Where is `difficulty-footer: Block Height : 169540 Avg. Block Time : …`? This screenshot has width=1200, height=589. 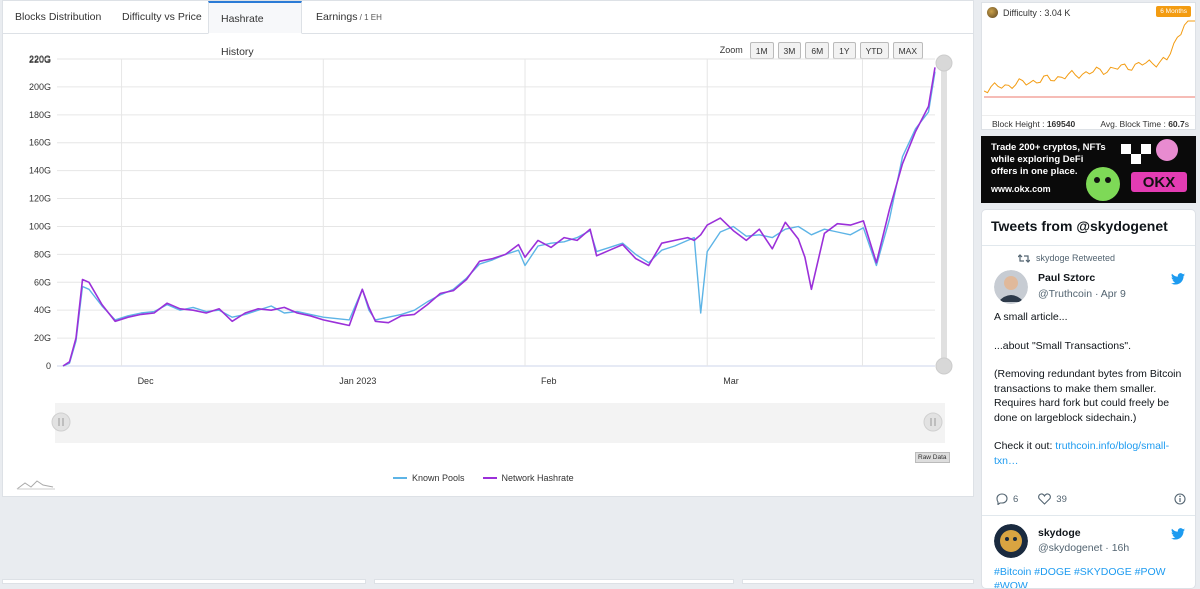 difficulty-footer: Block Height : 169540 Avg. Block Time : … is located at coordinates (1088, 122).